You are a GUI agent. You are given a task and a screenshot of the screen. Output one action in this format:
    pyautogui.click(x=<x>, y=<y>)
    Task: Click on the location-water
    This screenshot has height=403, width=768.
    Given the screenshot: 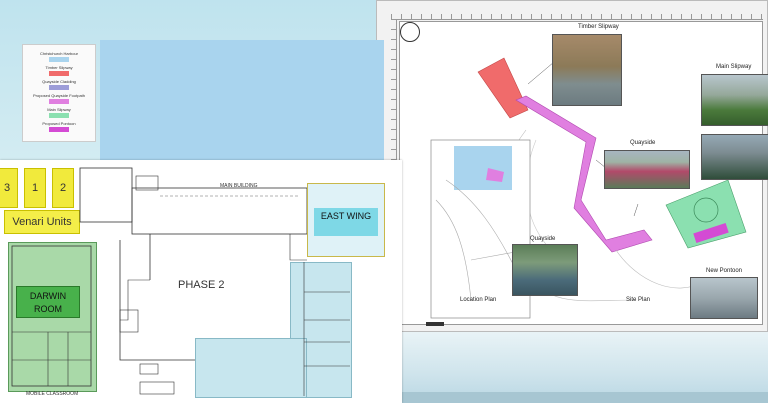 What is the action you would take?
    pyautogui.click(x=483, y=168)
    